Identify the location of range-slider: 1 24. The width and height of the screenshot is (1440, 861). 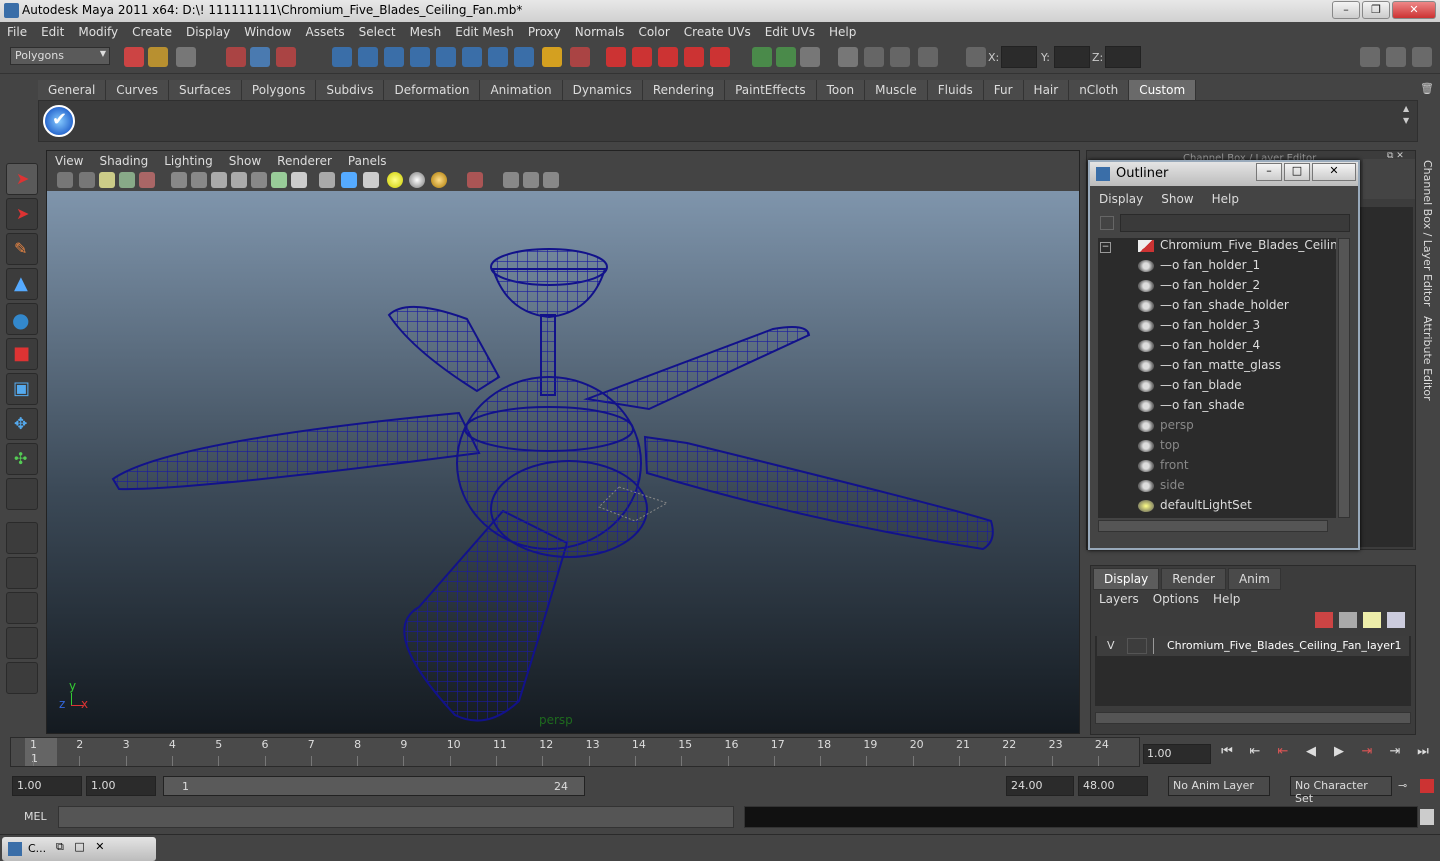
(374, 786).